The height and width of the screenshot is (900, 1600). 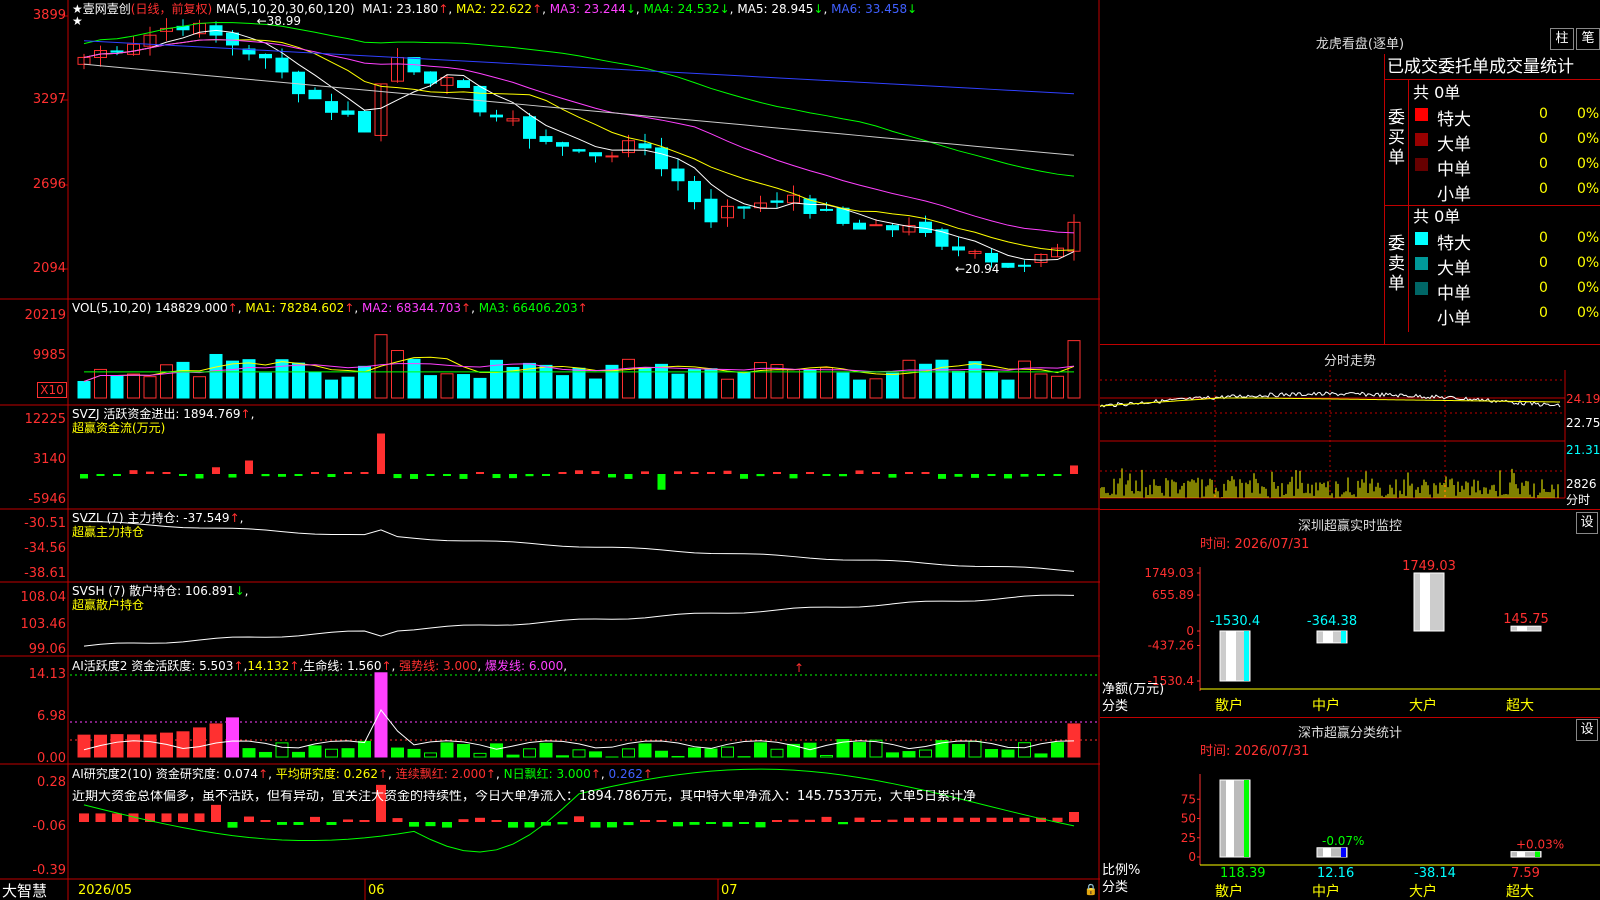 What do you see at coordinates (1229, 705) in the screenshot?
I see `sz-monitor-category: 散户` at bounding box center [1229, 705].